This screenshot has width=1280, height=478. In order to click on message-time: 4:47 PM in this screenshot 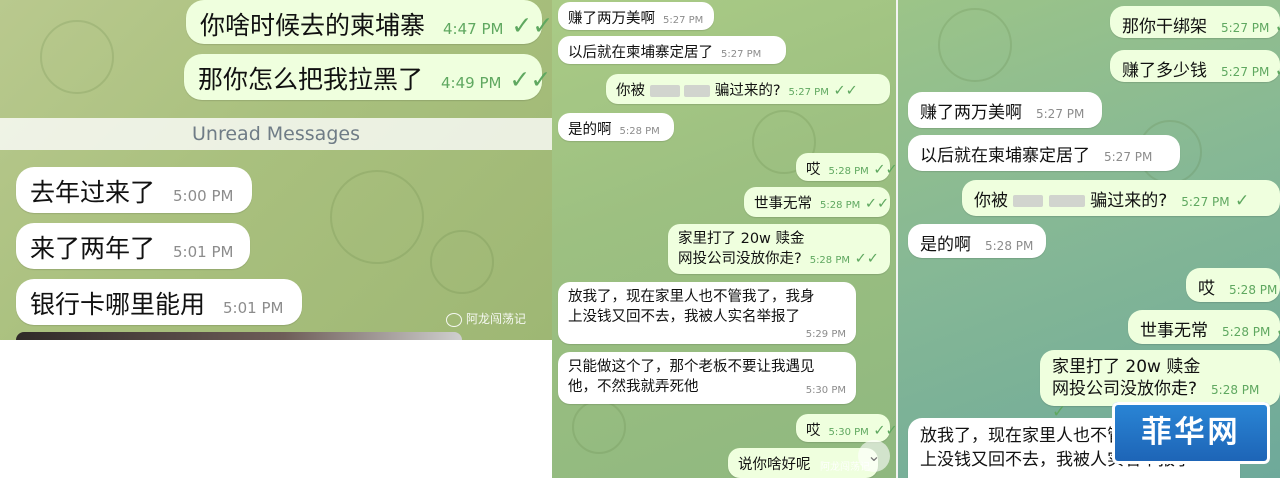, I will do `click(473, 29)`.